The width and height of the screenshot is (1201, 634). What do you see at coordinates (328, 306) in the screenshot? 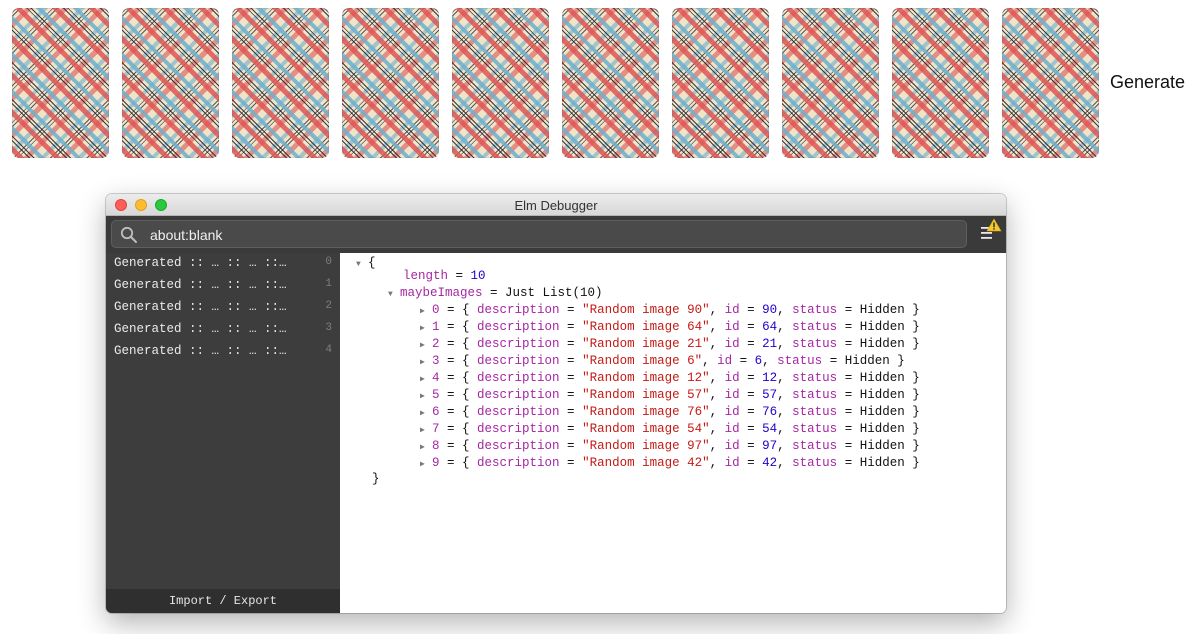
I see `message-index: 2` at bounding box center [328, 306].